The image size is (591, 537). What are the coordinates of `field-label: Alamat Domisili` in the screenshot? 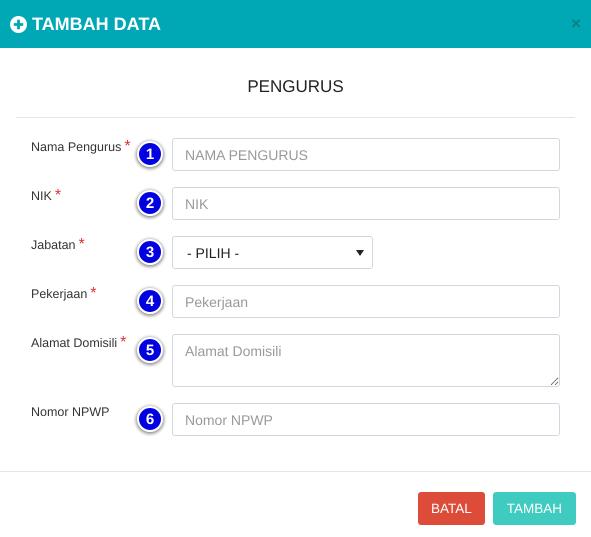 It's located at (74, 342).